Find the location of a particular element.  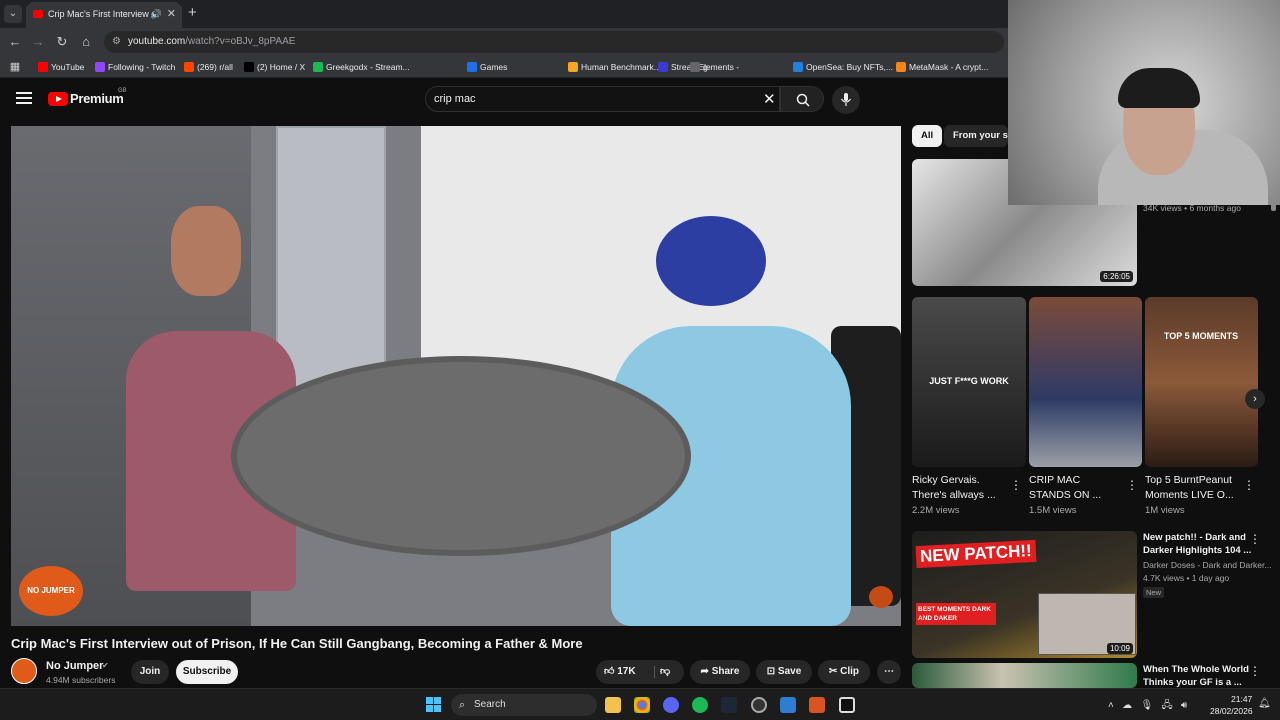

taskbar-search-label: Search is located at coordinates (490, 704).